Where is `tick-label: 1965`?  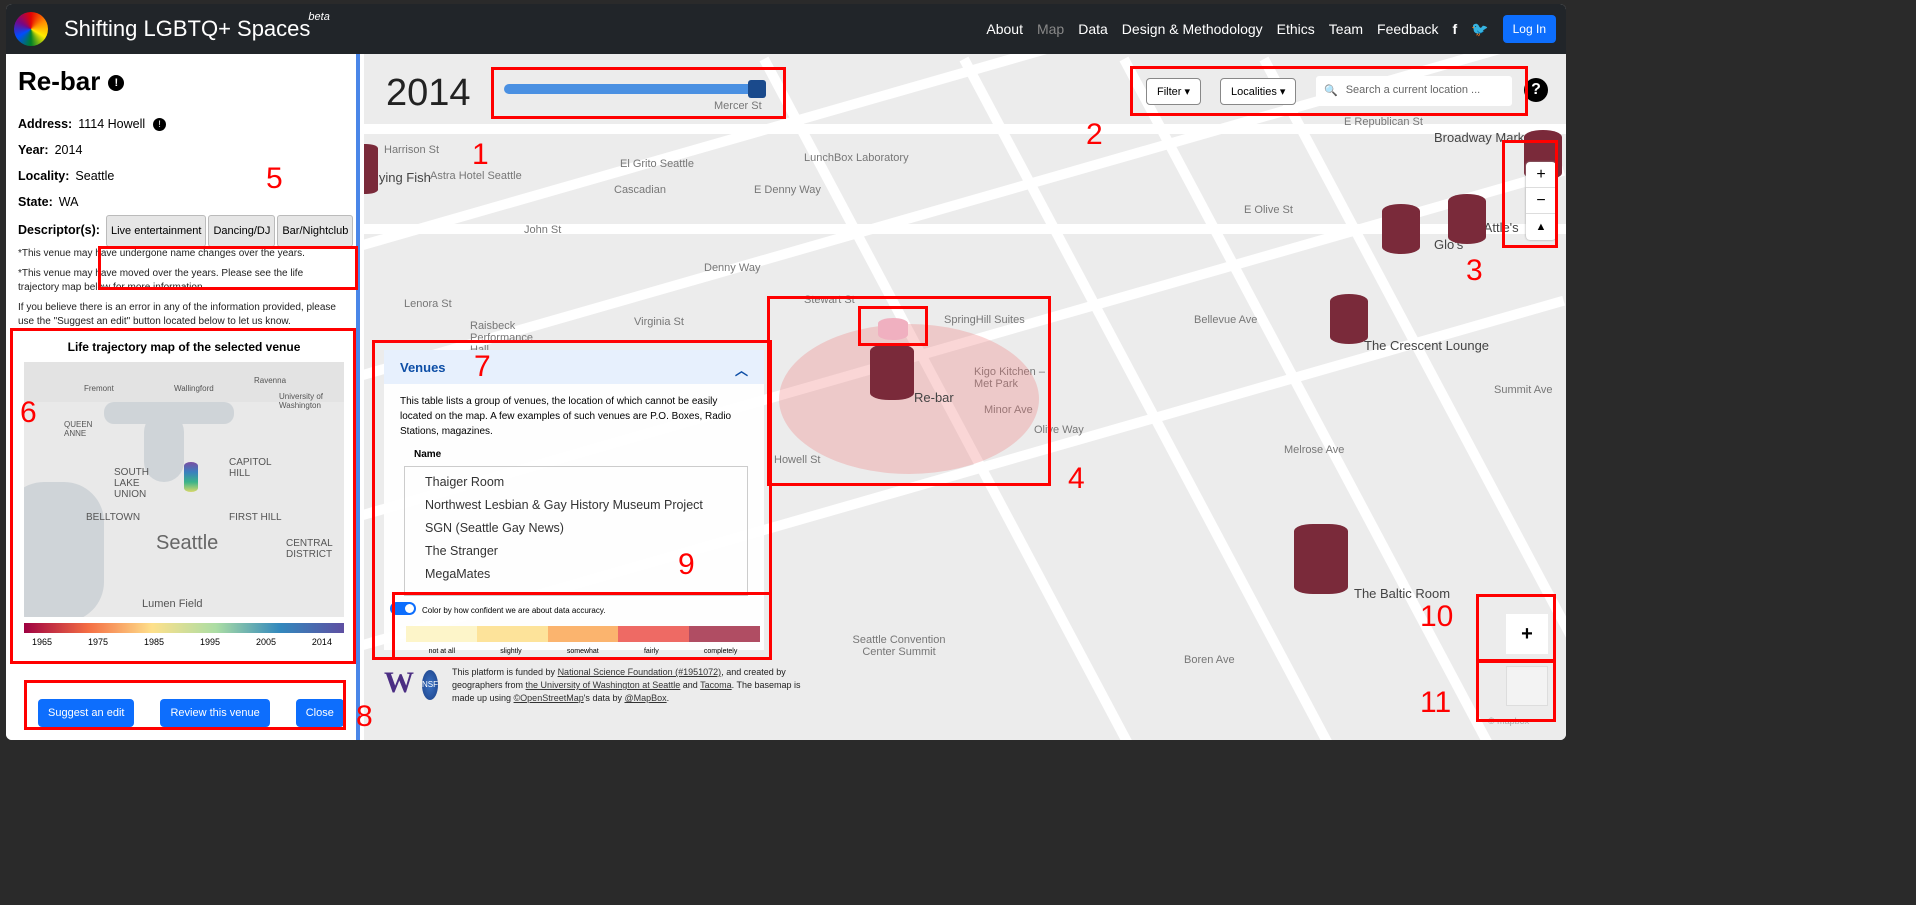
tick-label: 1965 is located at coordinates (42, 642).